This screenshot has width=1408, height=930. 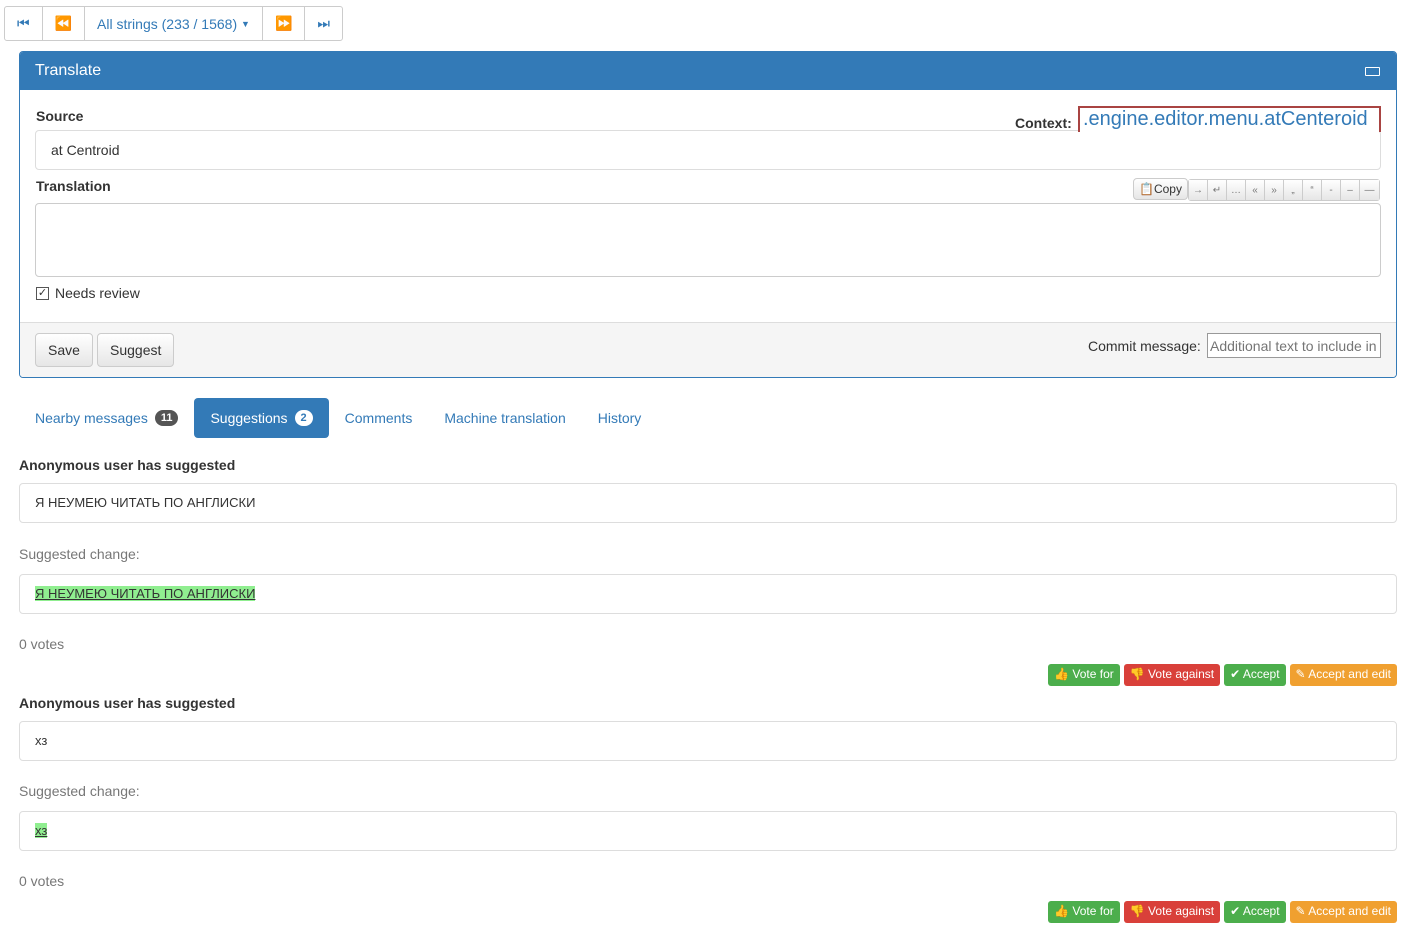 I want to click on save-button: Save, so click(x=64, y=350).